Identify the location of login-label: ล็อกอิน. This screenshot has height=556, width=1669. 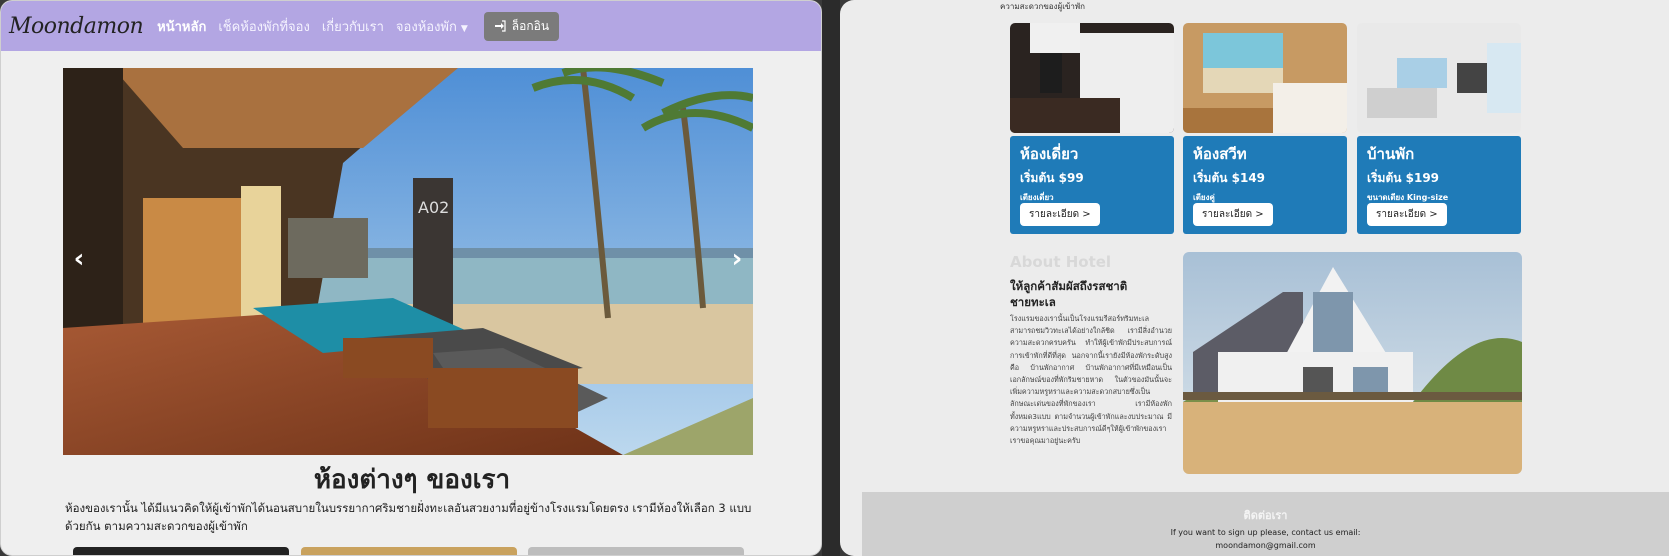
(530, 25).